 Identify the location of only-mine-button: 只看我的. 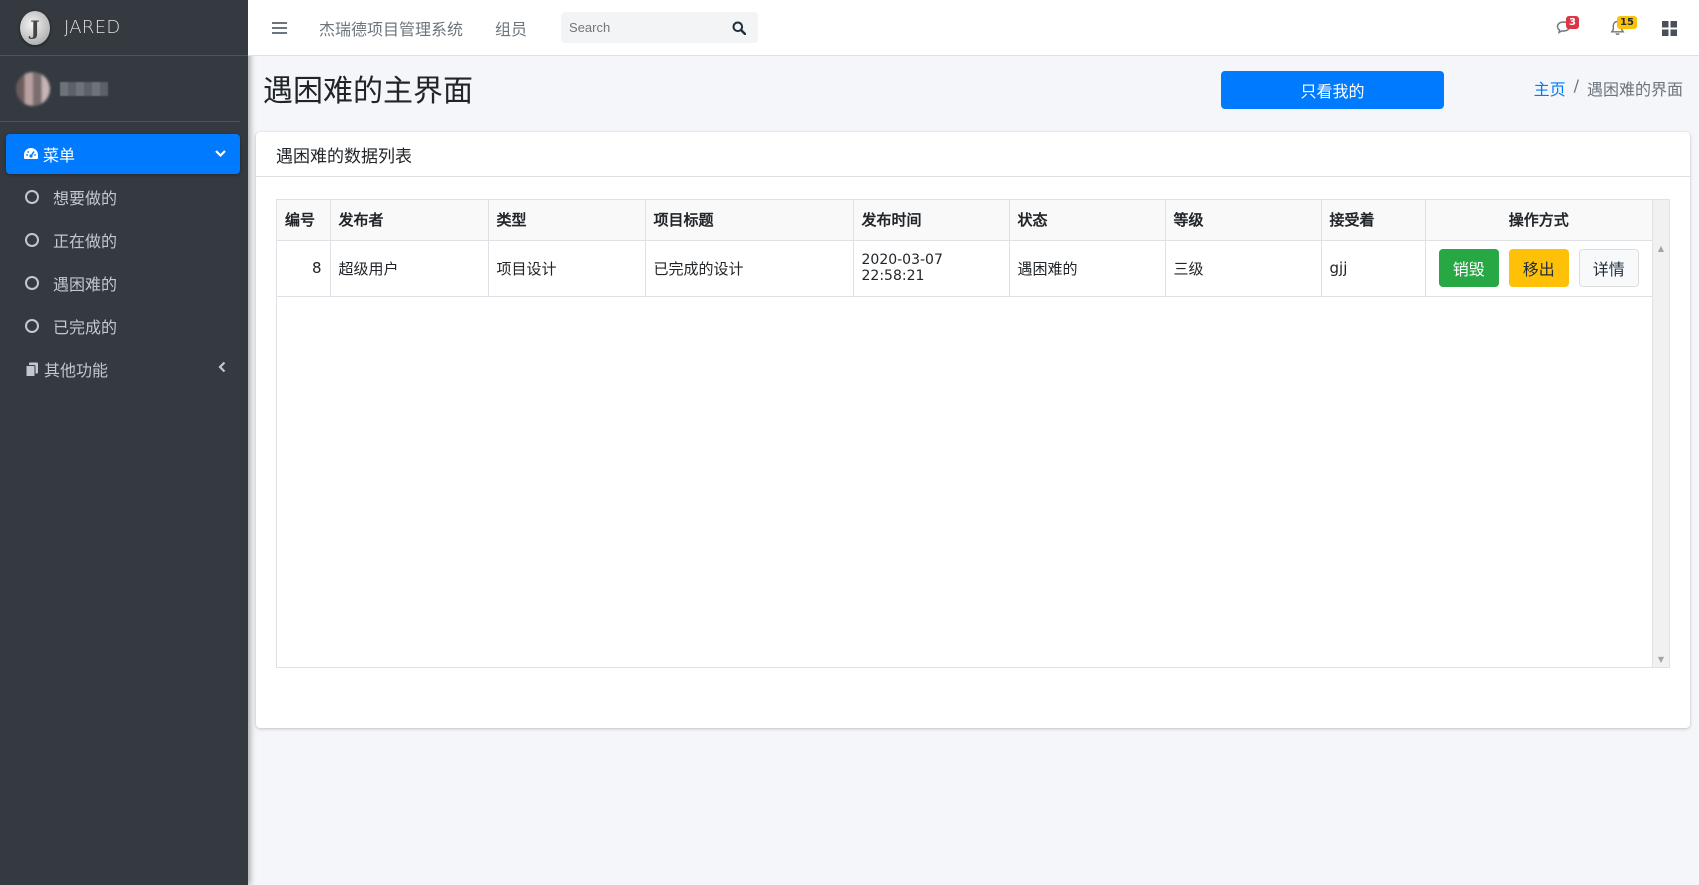
(1332, 90).